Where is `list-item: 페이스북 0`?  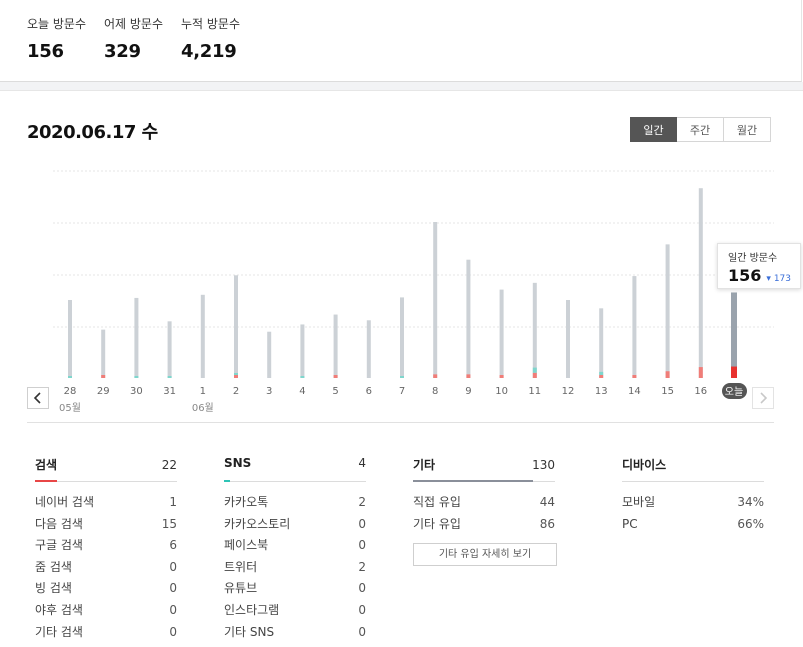 list-item: 페이스북 0 is located at coordinates (295, 545).